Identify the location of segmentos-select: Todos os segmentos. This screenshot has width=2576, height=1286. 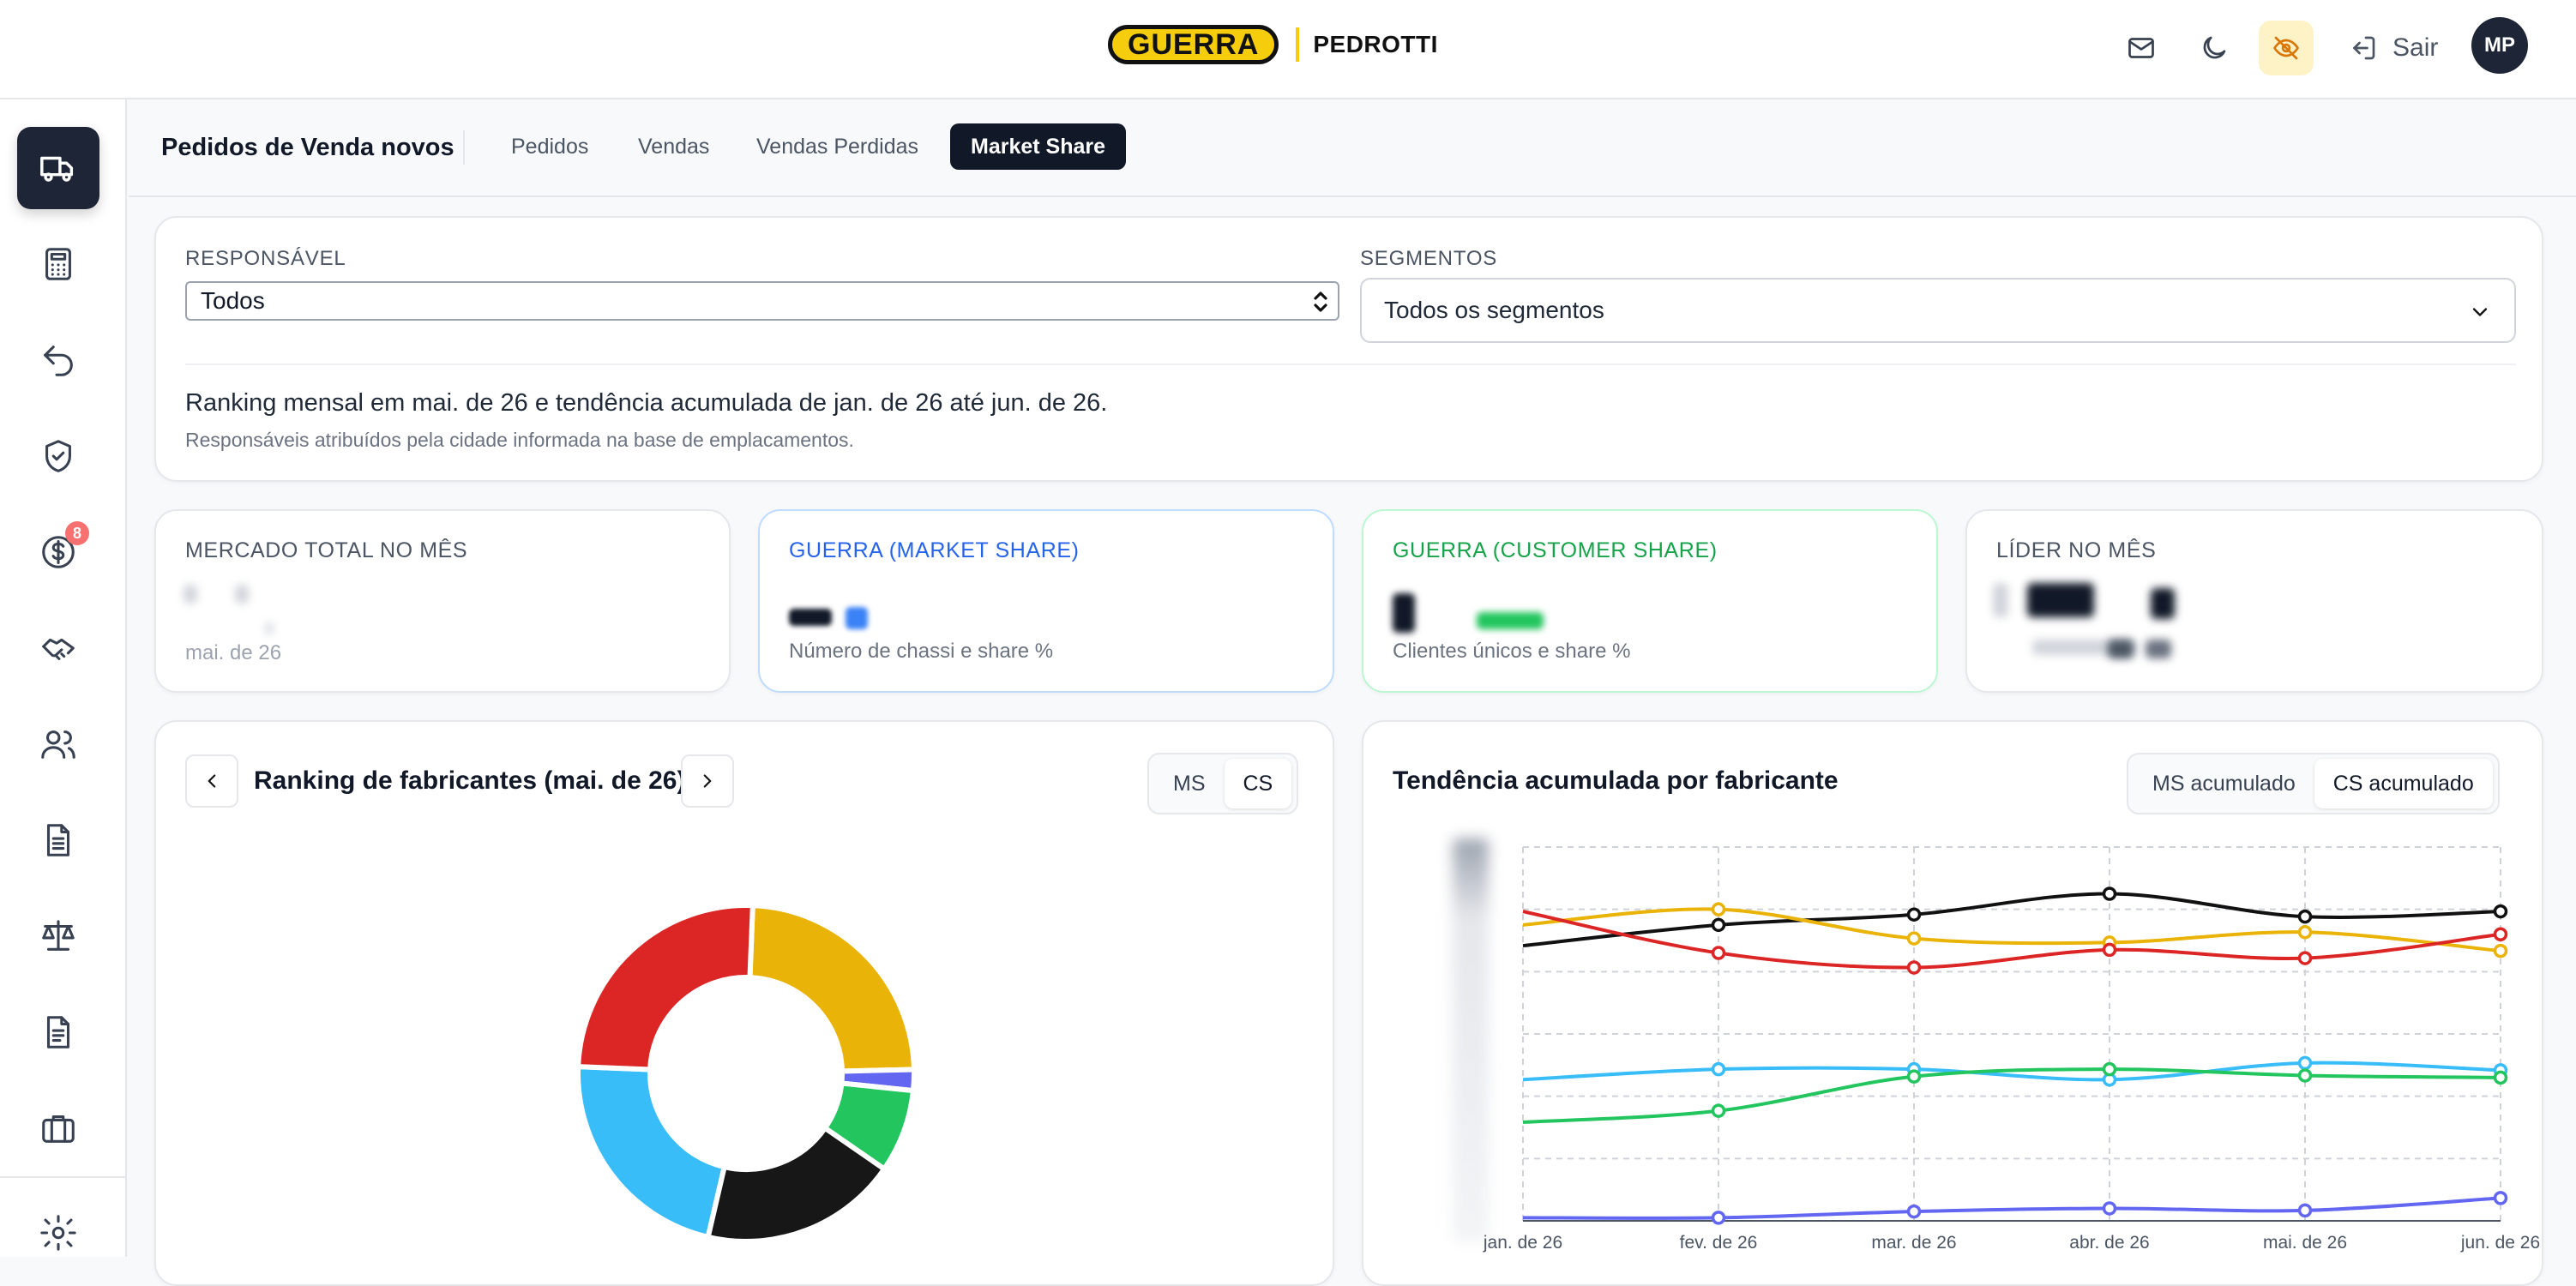
(1938, 310).